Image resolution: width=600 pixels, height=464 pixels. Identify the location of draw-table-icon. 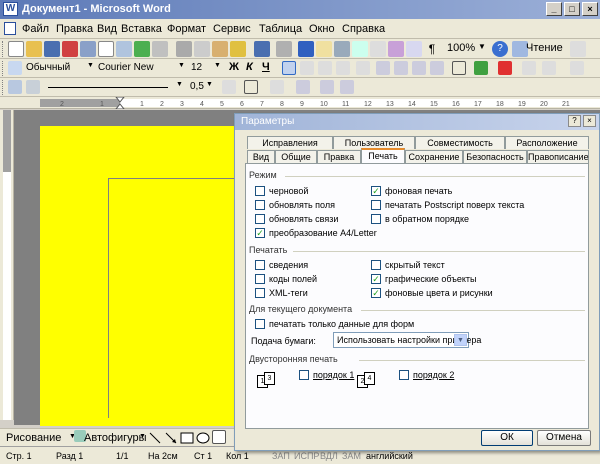
(15, 87).